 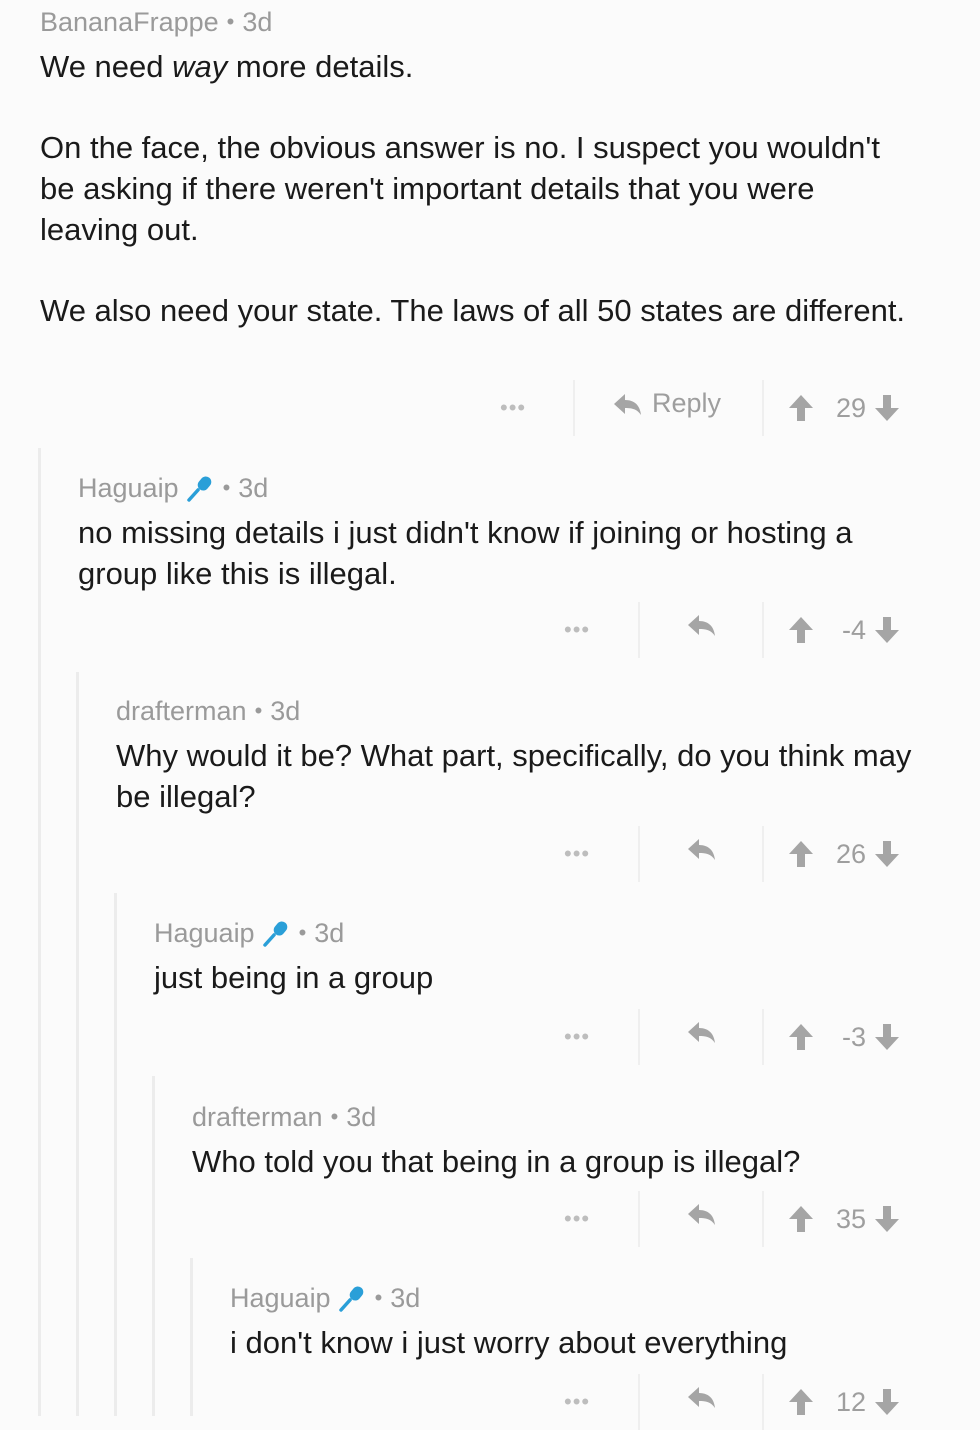 What do you see at coordinates (844, 1219) in the screenshot?
I see `vote-controls: 35` at bounding box center [844, 1219].